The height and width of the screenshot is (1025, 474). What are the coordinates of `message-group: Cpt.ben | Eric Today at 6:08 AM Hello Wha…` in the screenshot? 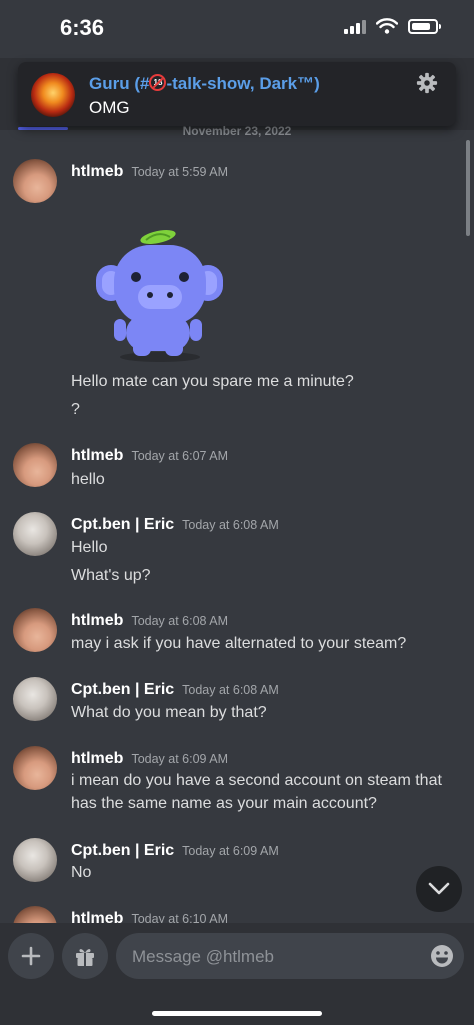 It's located at (237, 552).